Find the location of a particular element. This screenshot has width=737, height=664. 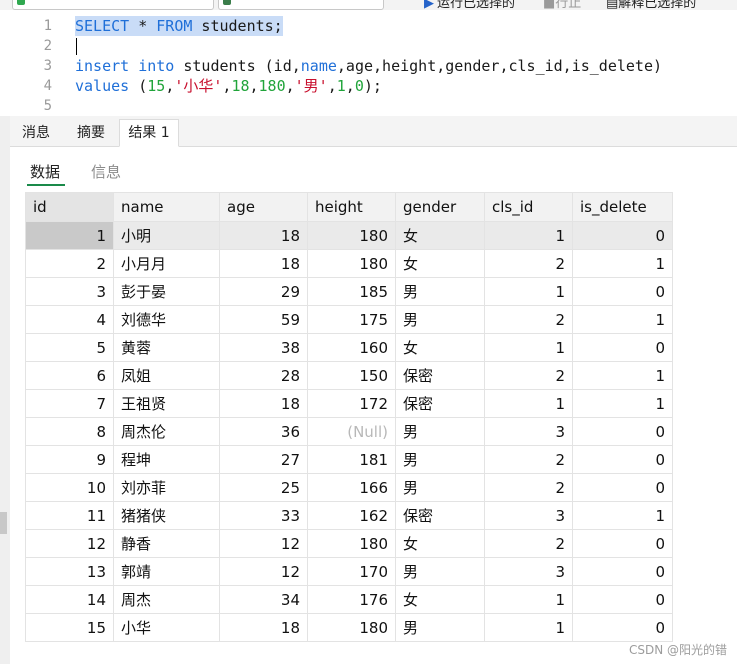

panel-resize-handle is located at coordinates (3, 523).